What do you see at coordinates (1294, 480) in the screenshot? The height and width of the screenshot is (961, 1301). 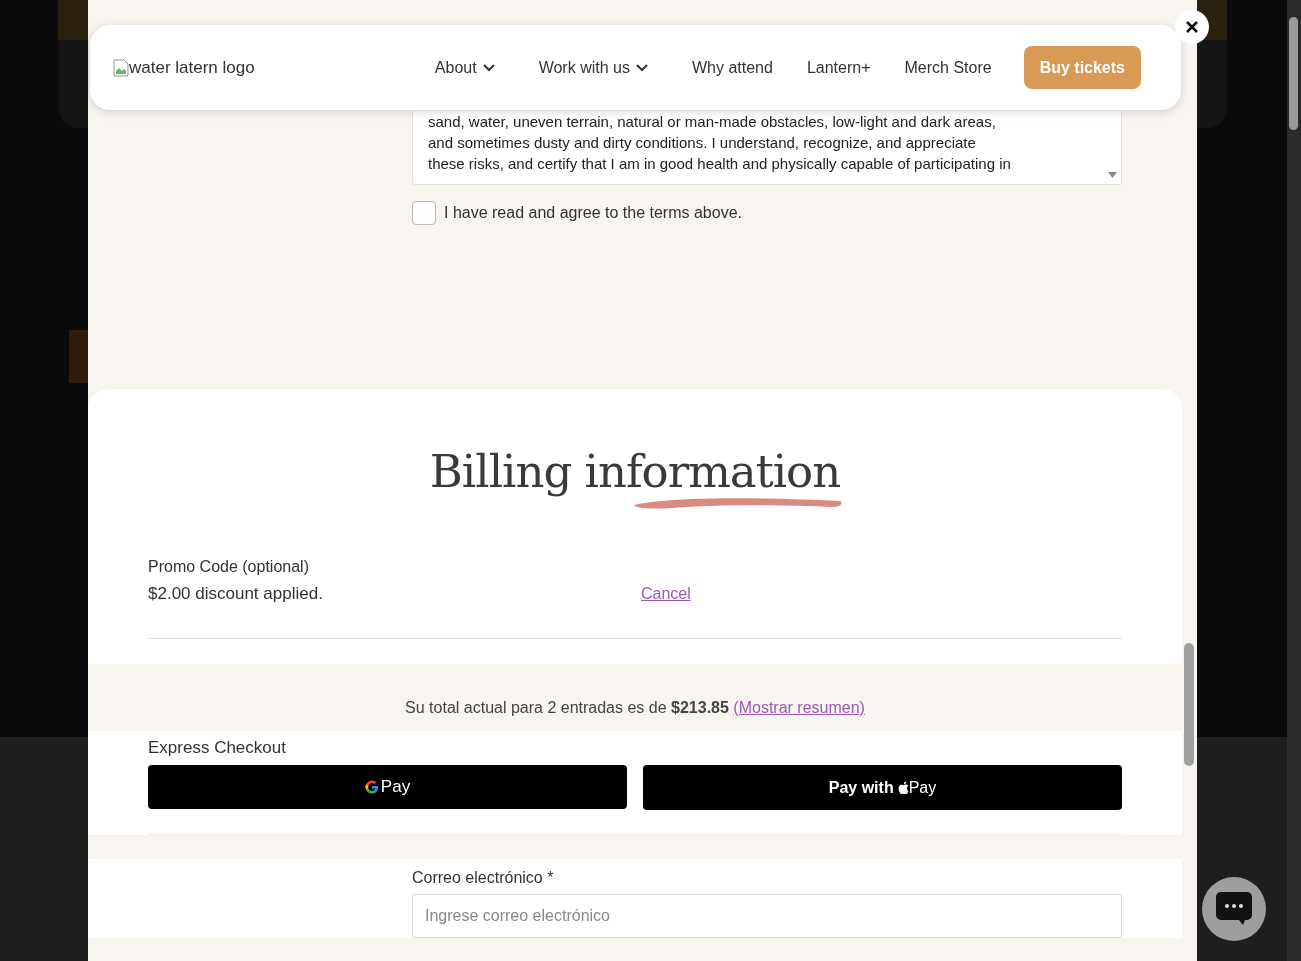 I see `page-scrollbar` at bounding box center [1294, 480].